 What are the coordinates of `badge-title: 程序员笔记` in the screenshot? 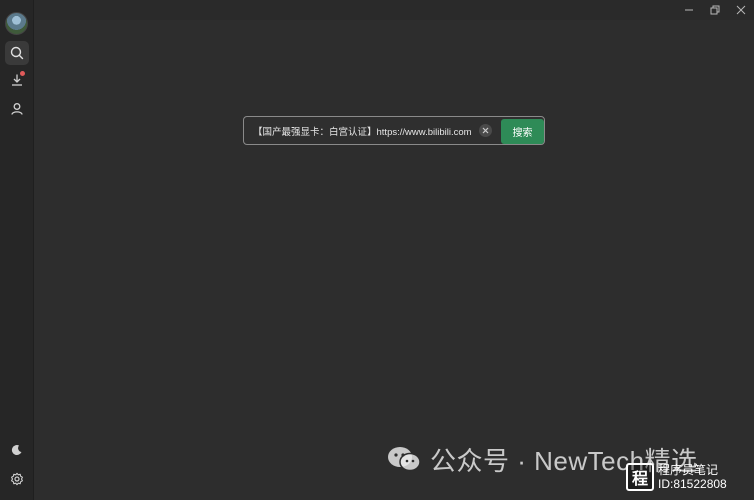 It's located at (688, 470).